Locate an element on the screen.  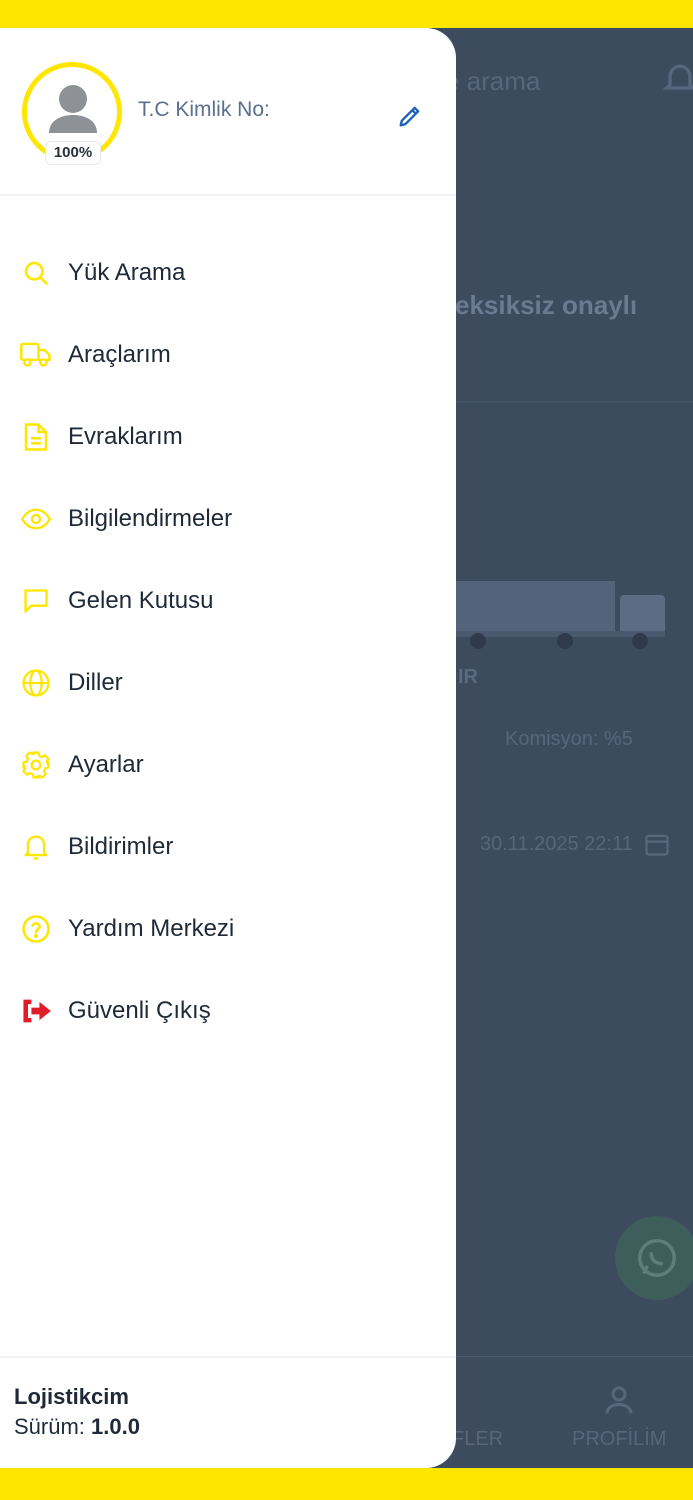
gear-icon is located at coordinates (36, 765).